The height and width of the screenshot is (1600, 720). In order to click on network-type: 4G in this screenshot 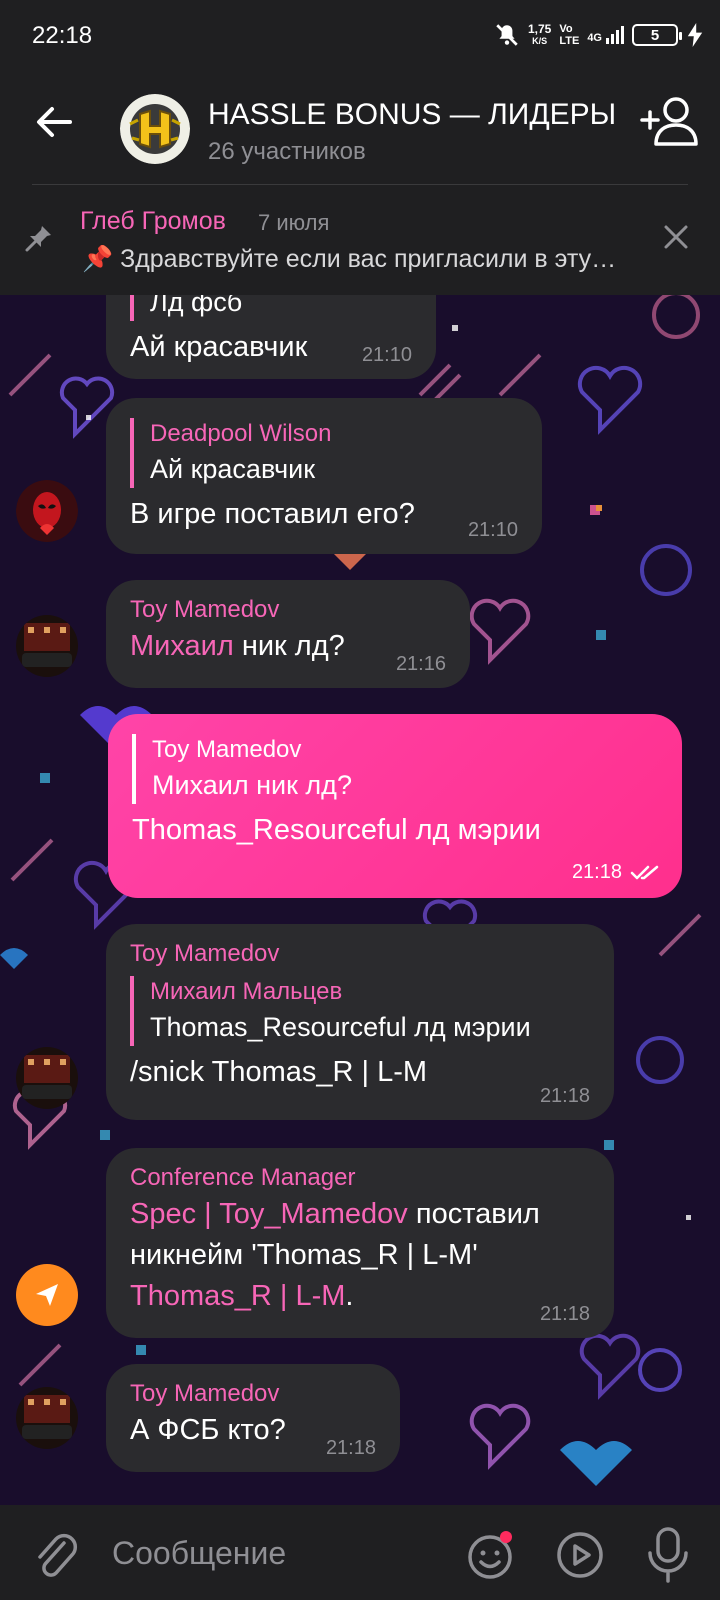, I will do `click(594, 38)`.